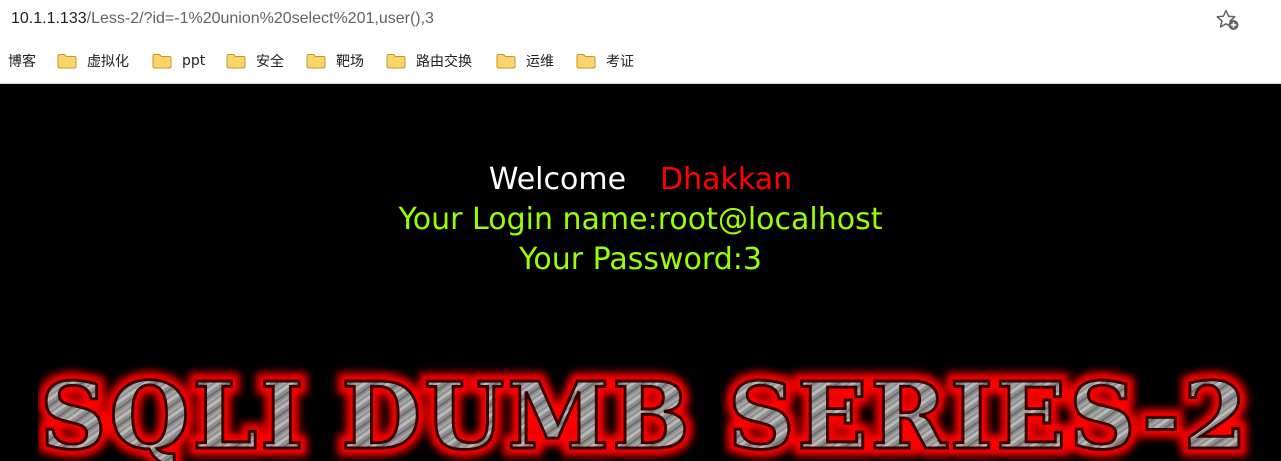  Describe the element at coordinates (605, 61) in the screenshot. I see `bookmark-folder-certification: 考证` at that location.